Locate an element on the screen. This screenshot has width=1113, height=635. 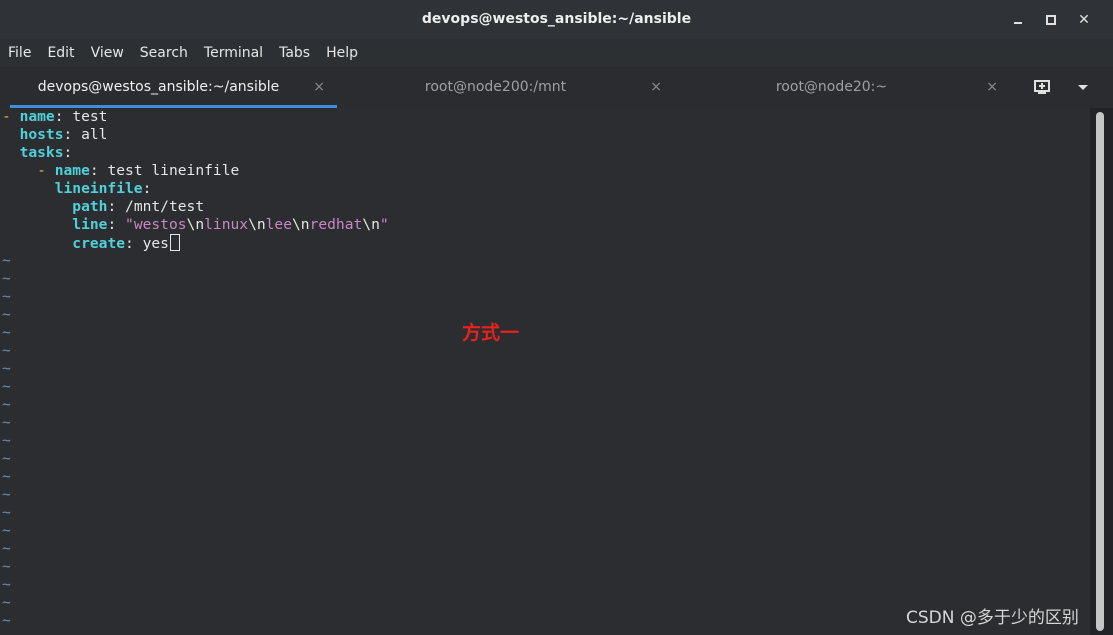
menu-edit: Edit is located at coordinates (60, 53).